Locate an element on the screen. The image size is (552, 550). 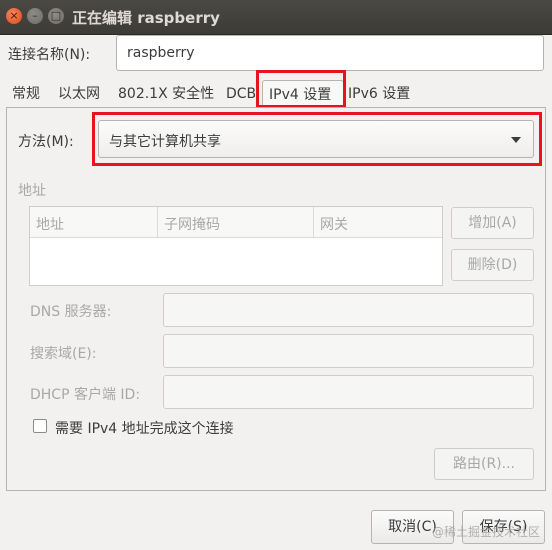
method-dropdown: 与其它计算机共享 is located at coordinates (316, 139).